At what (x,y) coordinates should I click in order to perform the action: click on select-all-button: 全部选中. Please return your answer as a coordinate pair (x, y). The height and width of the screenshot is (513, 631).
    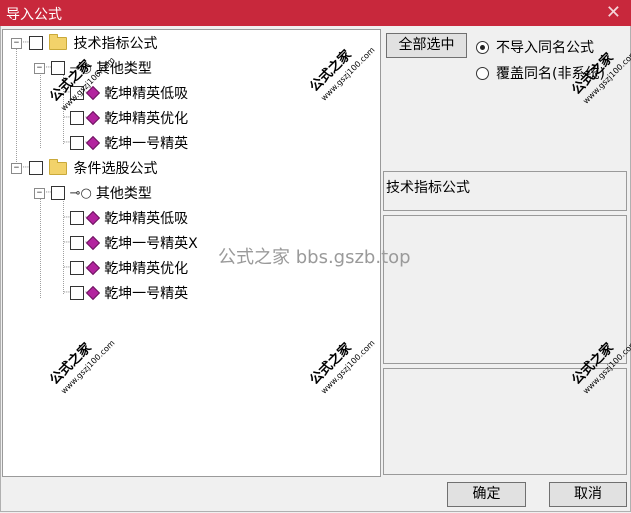
    Looking at the image, I should click on (426, 45).